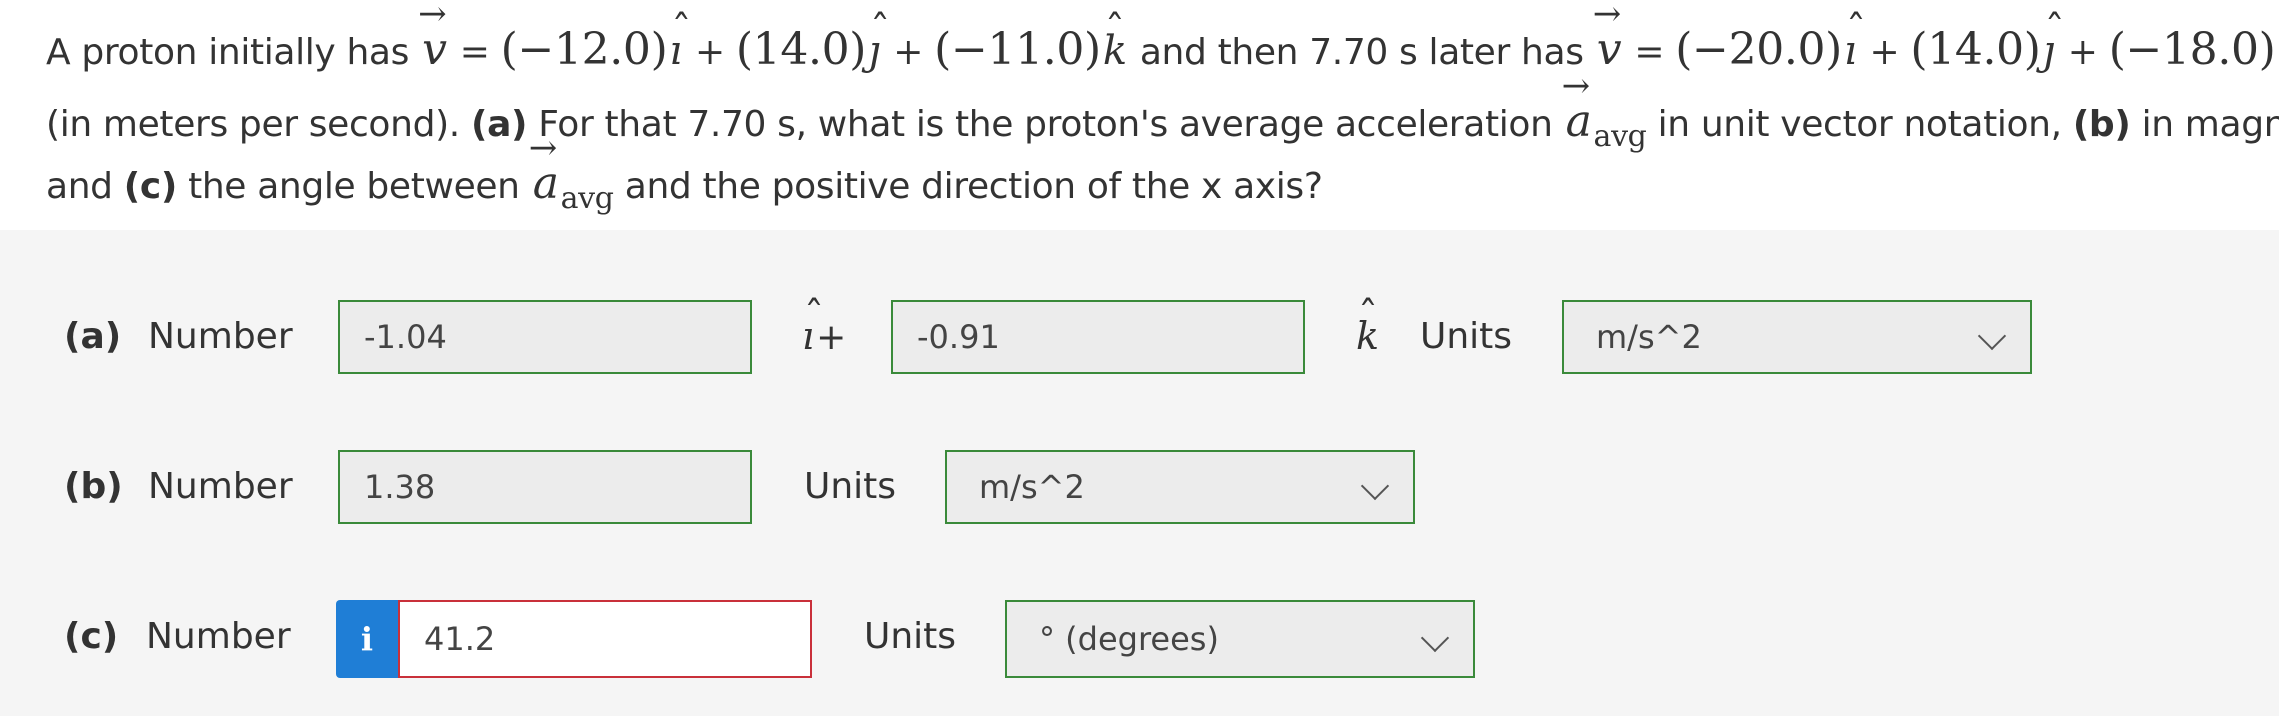 Image resolution: width=2279 pixels, height=716 pixels. I want to click on i-hat-plus-label: ı+, so click(823, 326).